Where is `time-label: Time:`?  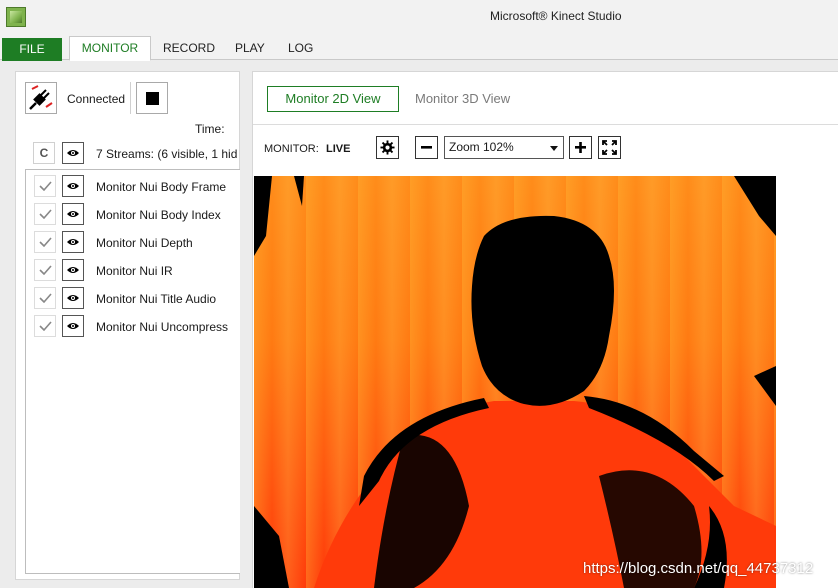 time-label: Time: is located at coordinates (210, 129).